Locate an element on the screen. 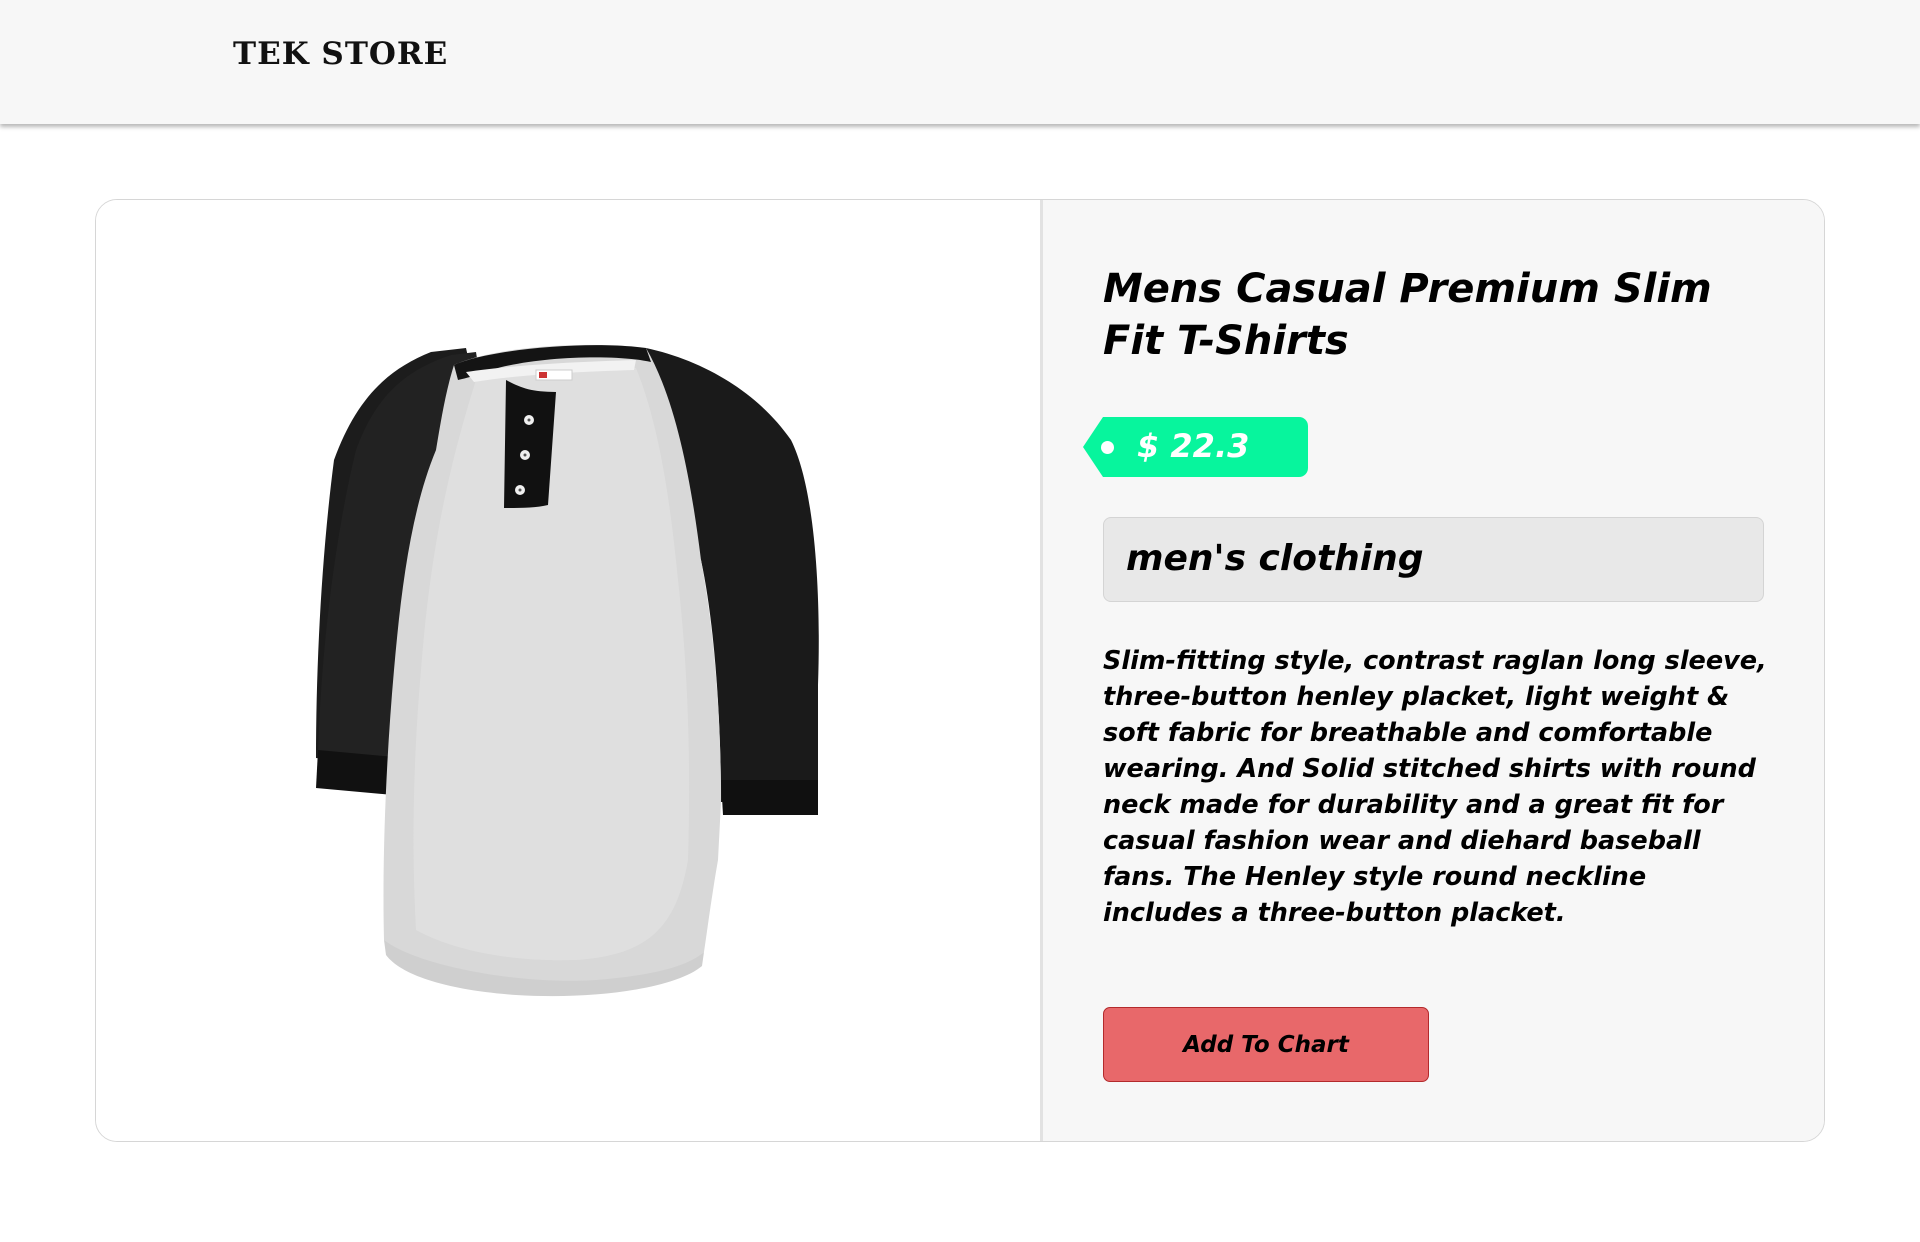 Image resolution: width=1920 pixels, height=1242 pixels. category-badge: men's clothing is located at coordinates (1433, 559).